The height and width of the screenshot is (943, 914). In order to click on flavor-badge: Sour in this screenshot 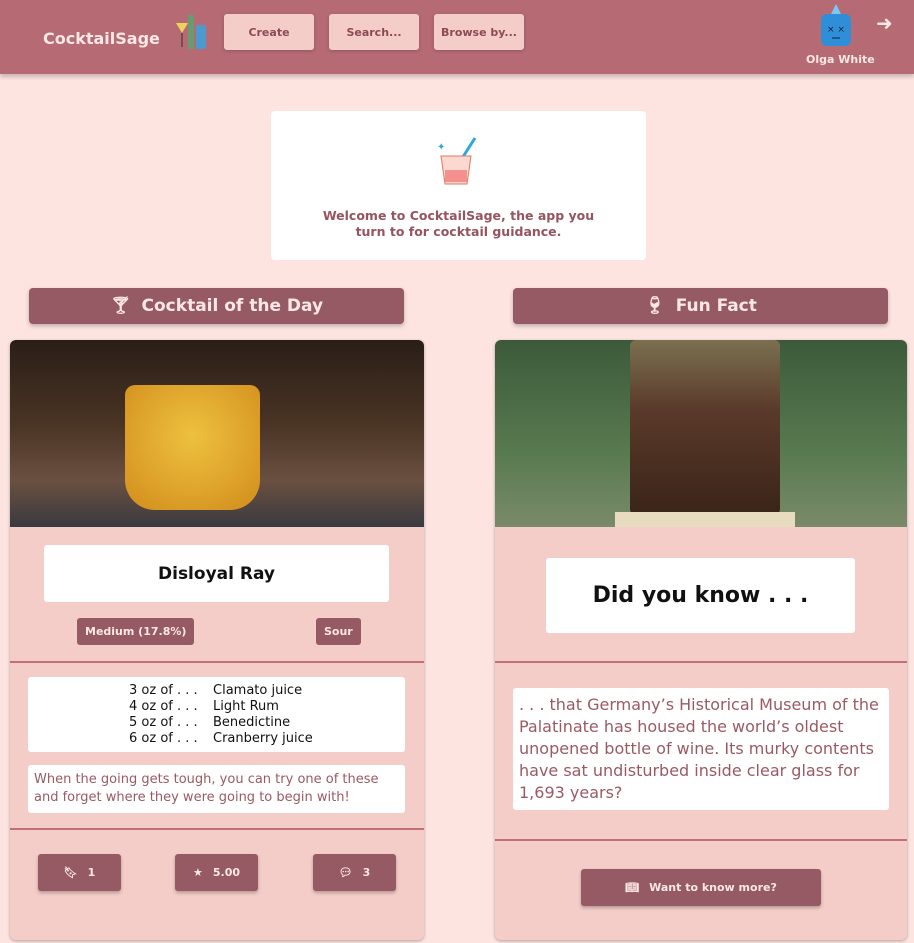, I will do `click(338, 631)`.